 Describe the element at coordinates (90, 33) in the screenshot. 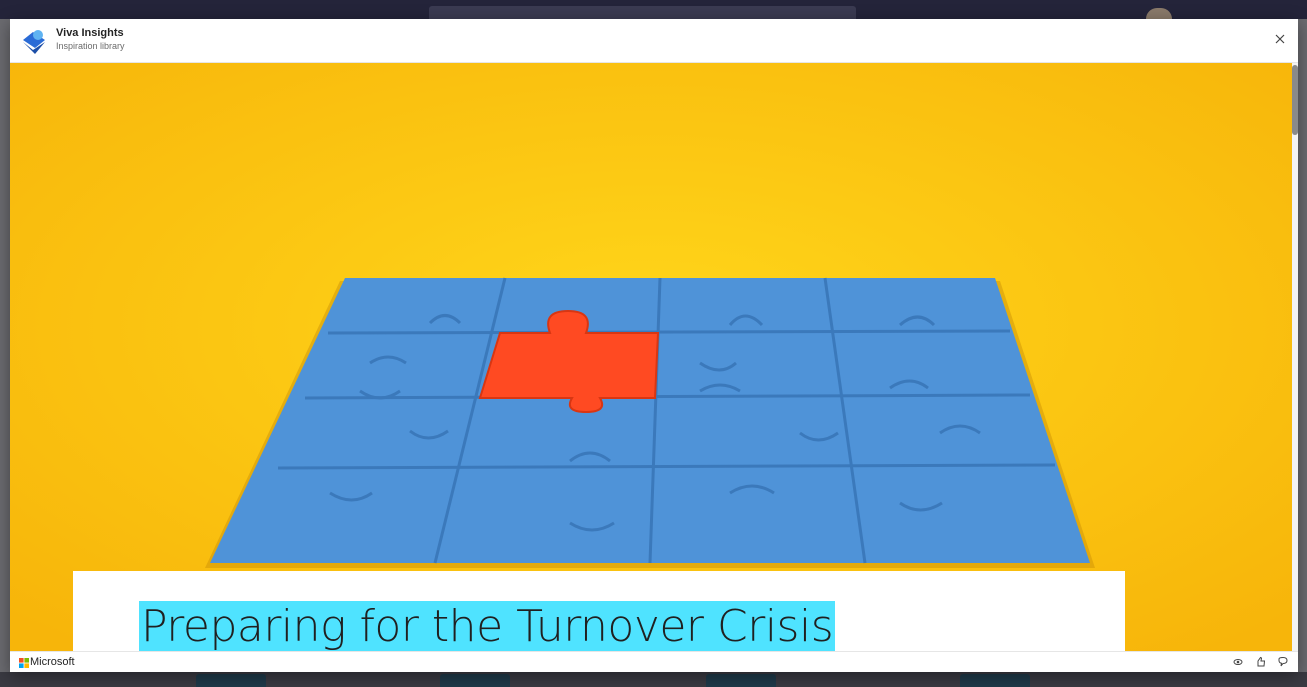

I see `app-title: Viva Insights` at that location.